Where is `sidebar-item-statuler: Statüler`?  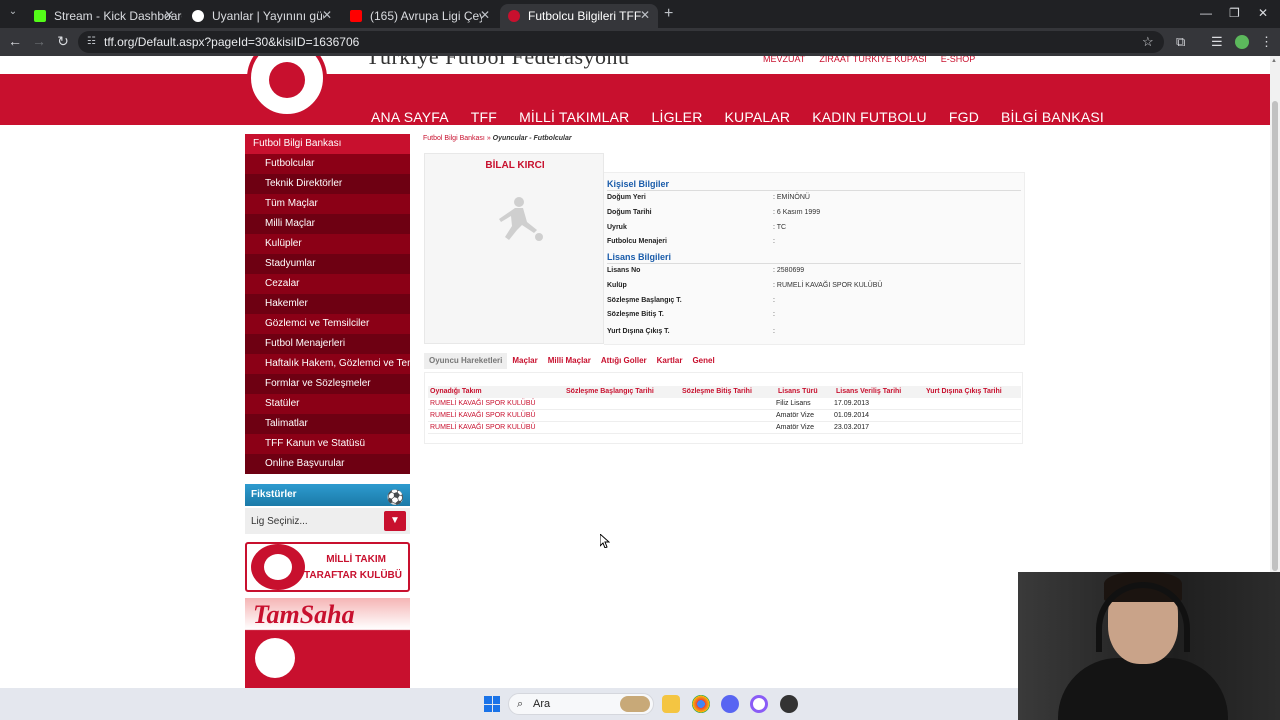
sidebar-item-statuler: Statüler is located at coordinates (327, 404).